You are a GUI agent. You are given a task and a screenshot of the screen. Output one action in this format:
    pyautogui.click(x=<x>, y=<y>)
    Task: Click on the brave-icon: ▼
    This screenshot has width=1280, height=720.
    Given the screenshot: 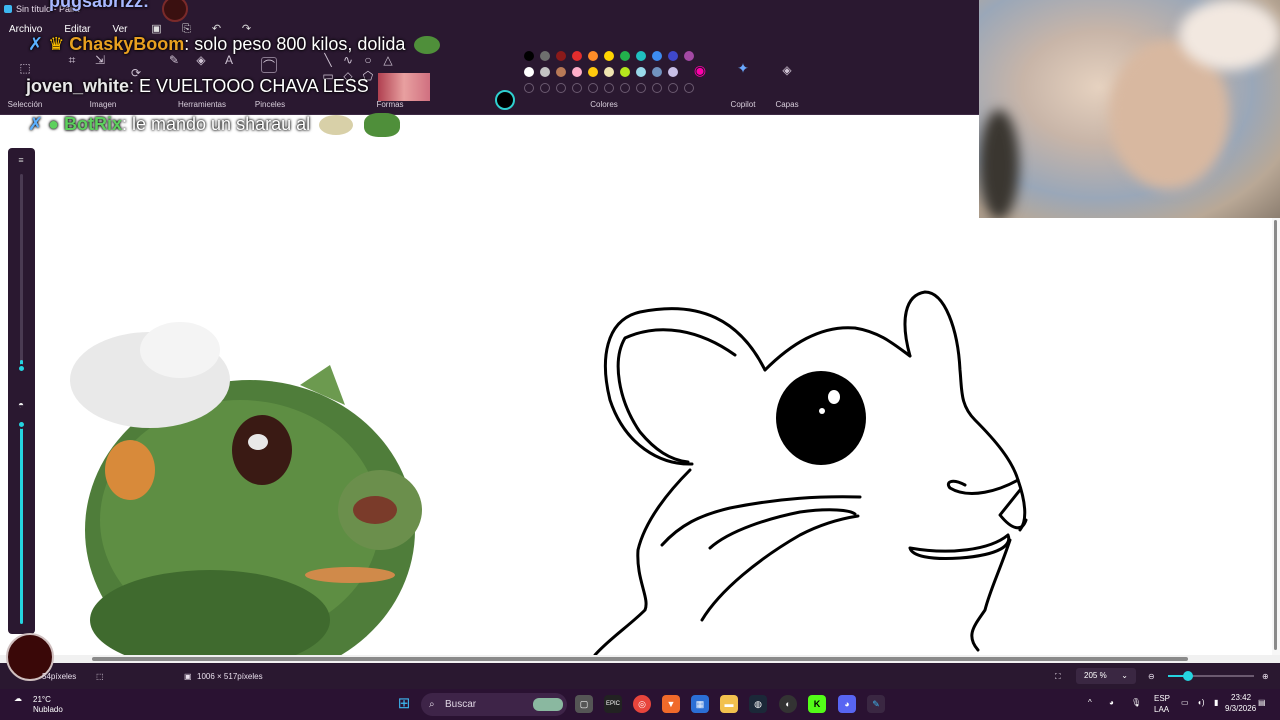 What is the action you would take?
    pyautogui.click(x=671, y=704)
    